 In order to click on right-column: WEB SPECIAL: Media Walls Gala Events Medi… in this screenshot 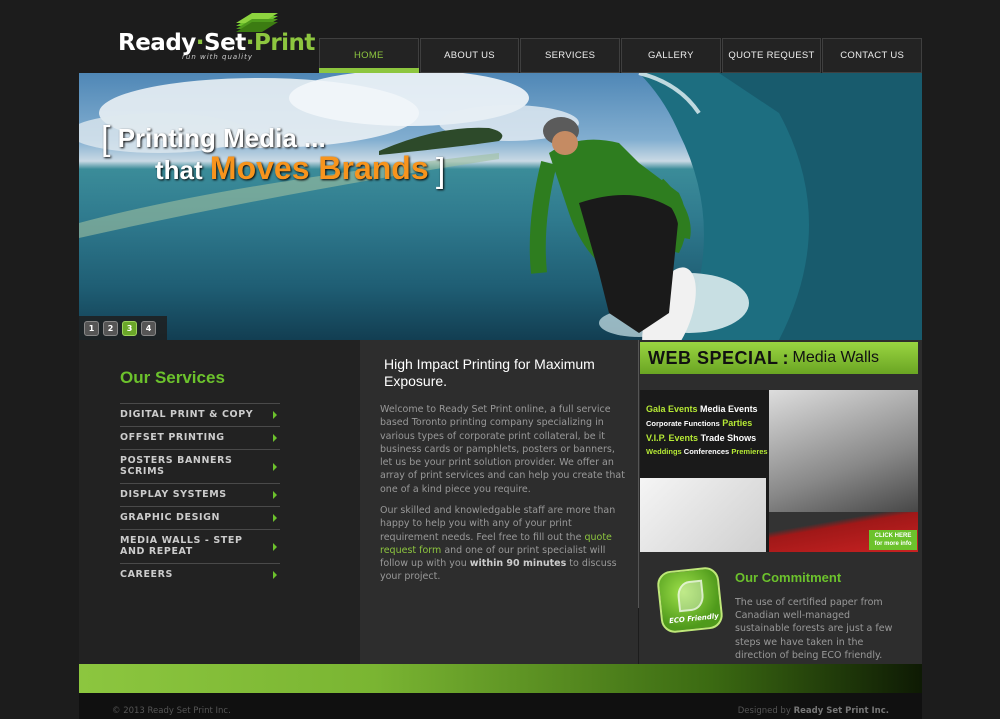, I will do `click(780, 502)`.